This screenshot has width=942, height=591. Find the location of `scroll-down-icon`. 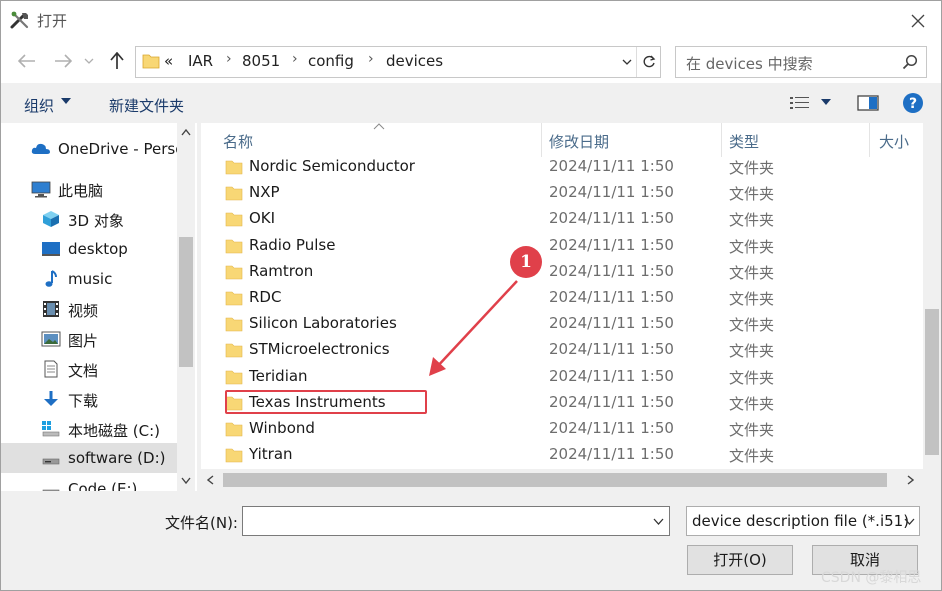

scroll-down-icon is located at coordinates (186, 480).